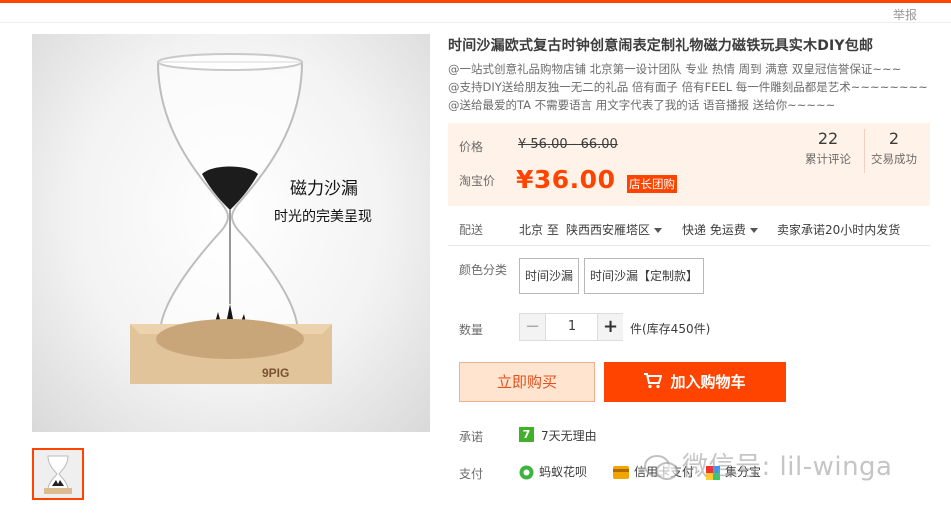 The image size is (951, 515). I want to click on quantity-input: 1, so click(572, 327).